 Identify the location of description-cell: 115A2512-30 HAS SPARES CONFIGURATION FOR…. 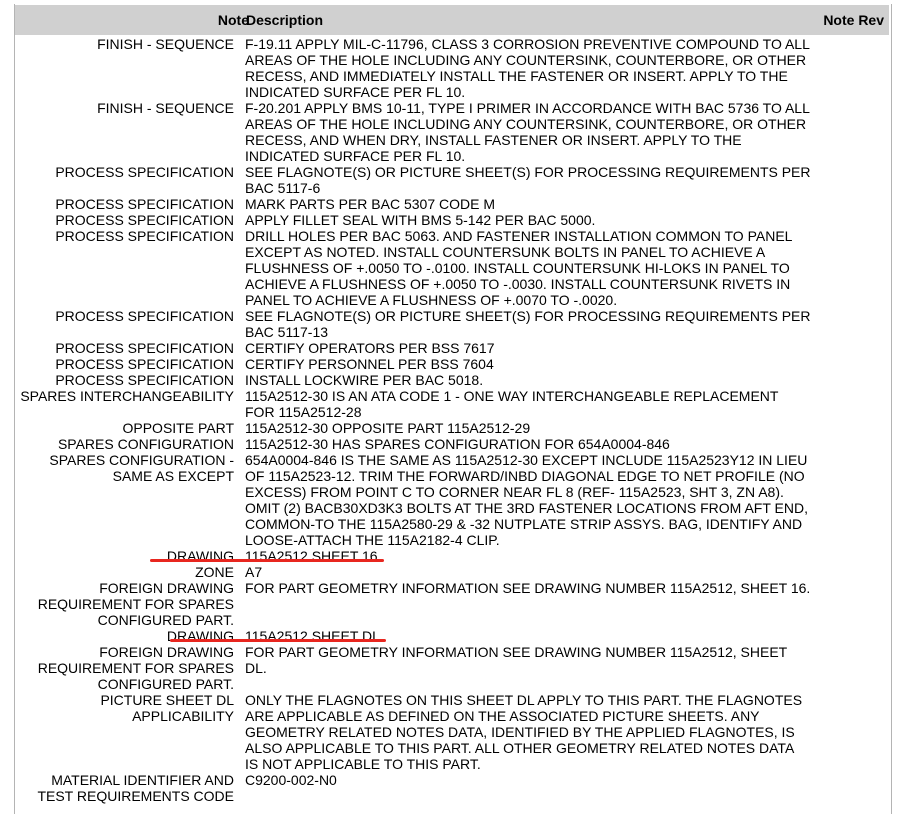
(457, 444).